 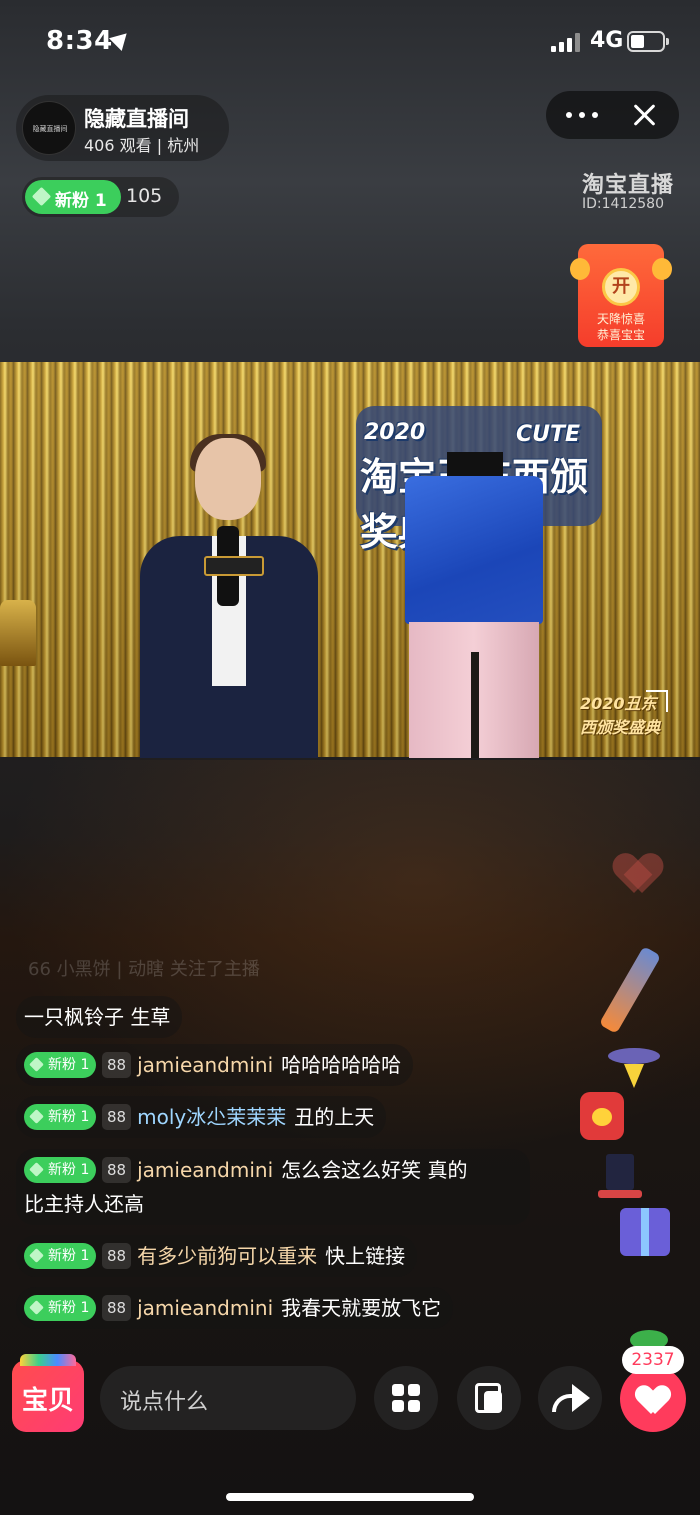 I want to click on trophy-icon, so click(x=18, y=633).